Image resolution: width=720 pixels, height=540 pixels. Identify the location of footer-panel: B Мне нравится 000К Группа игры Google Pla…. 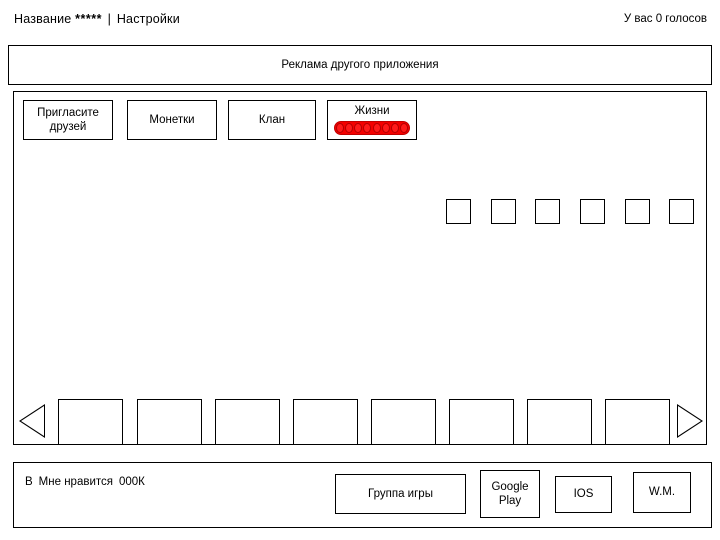
(362, 495).